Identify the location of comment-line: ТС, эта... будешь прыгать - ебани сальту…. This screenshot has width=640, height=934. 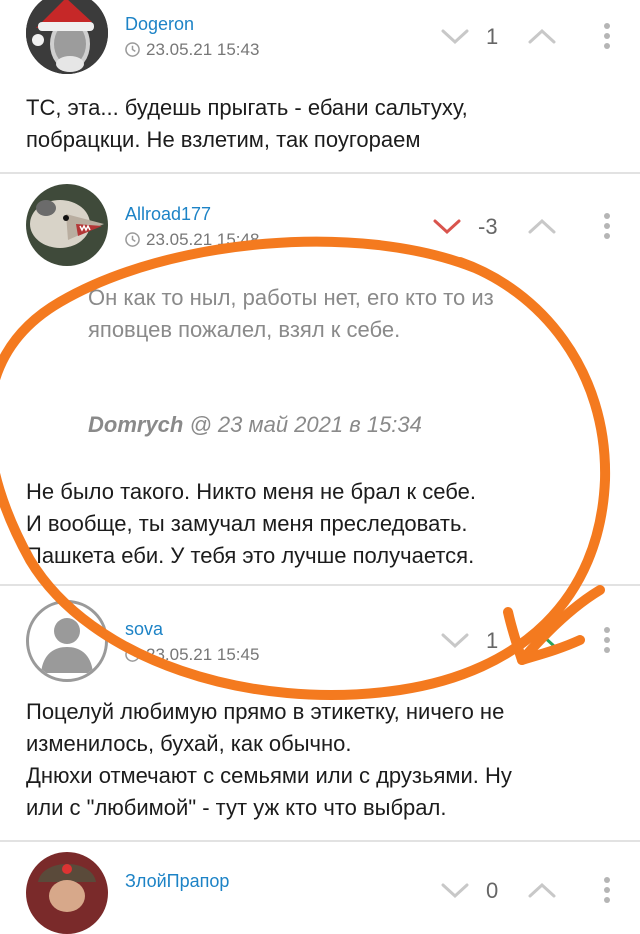
(247, 107).